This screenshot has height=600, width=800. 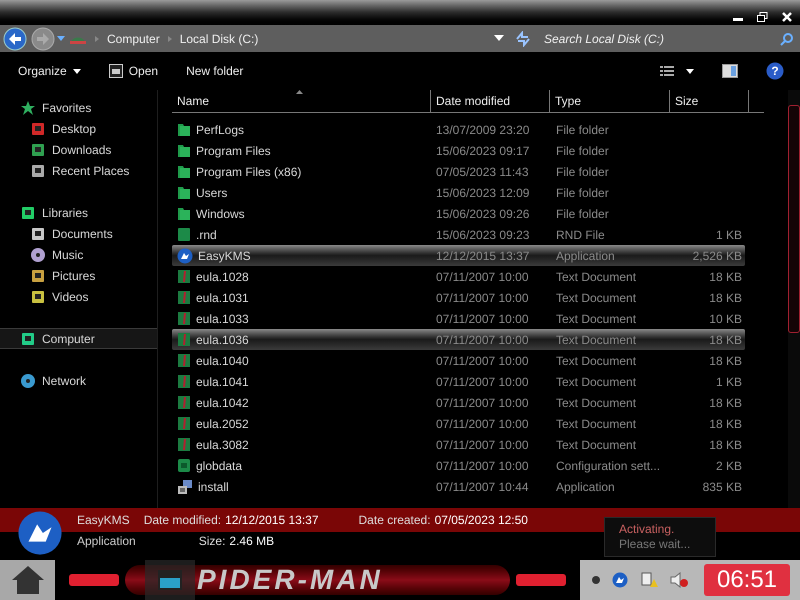 I want to click on minimize-icon, so click(x=738, y=20).